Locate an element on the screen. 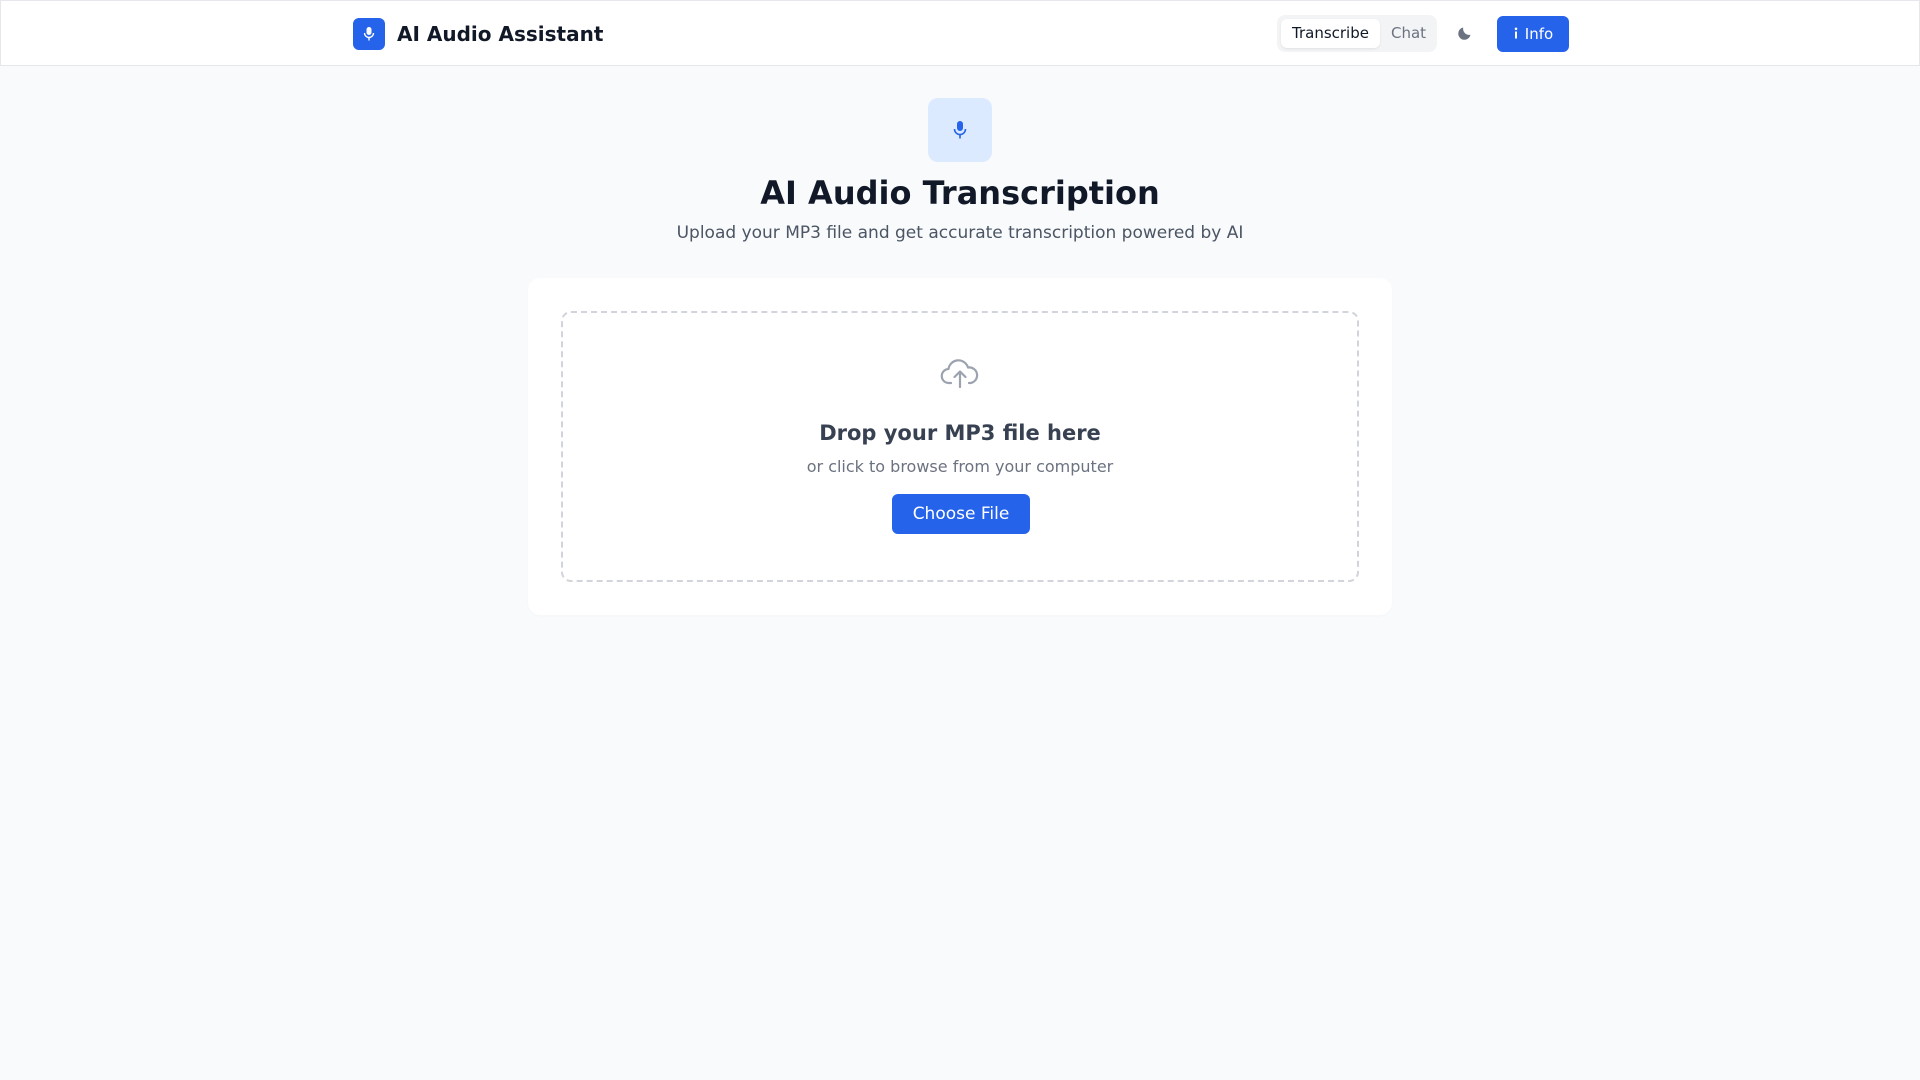  theme-toggle-button is located at coordinates (1466, 34).